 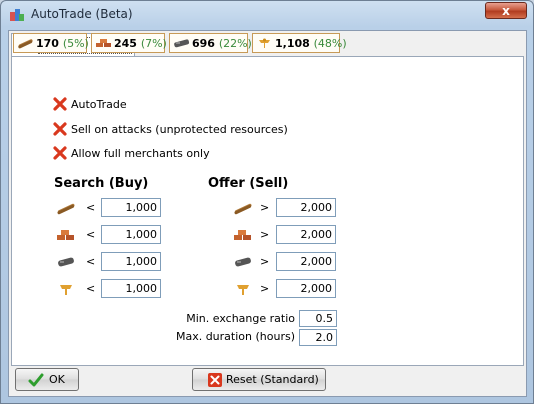 What do you see at coordinates (215, 380) in the screenshot?
I see `red-x-box-icon` at bounding box center [215, 380].